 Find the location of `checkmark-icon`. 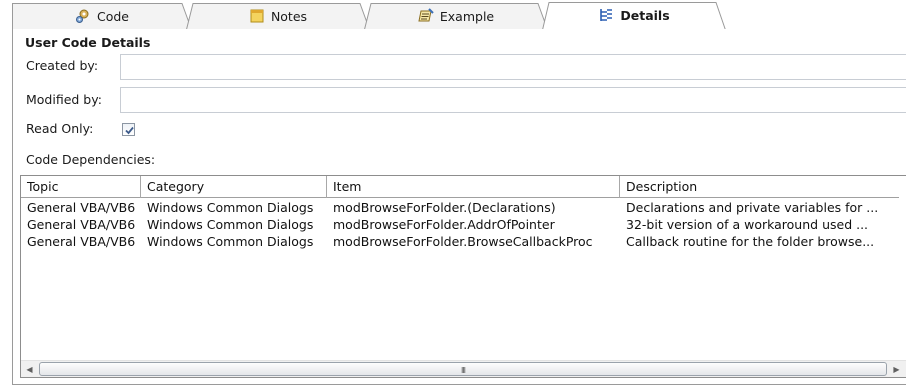

checkmark-icon is located at coordinates (129, 130).